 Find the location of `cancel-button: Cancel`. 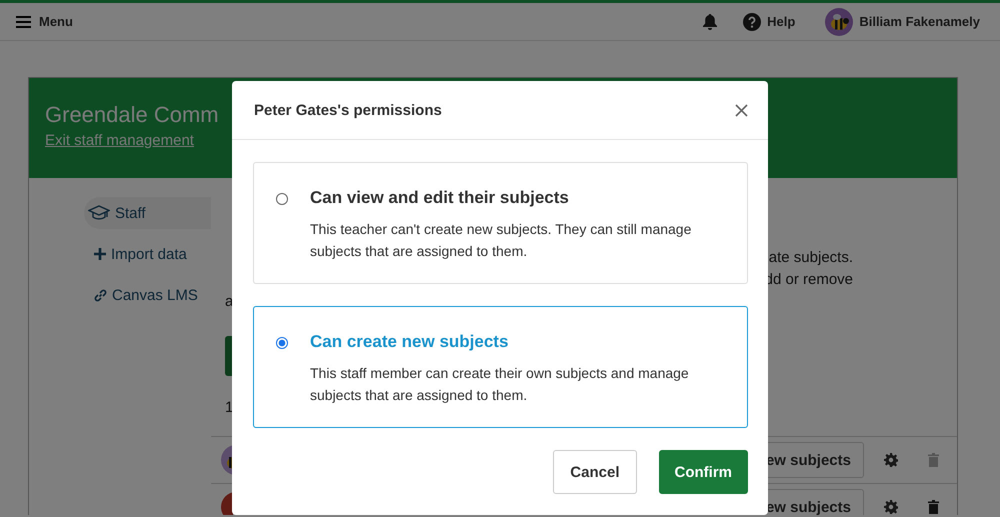

cancel-button: Cancel is located at coordinates (594, 472).